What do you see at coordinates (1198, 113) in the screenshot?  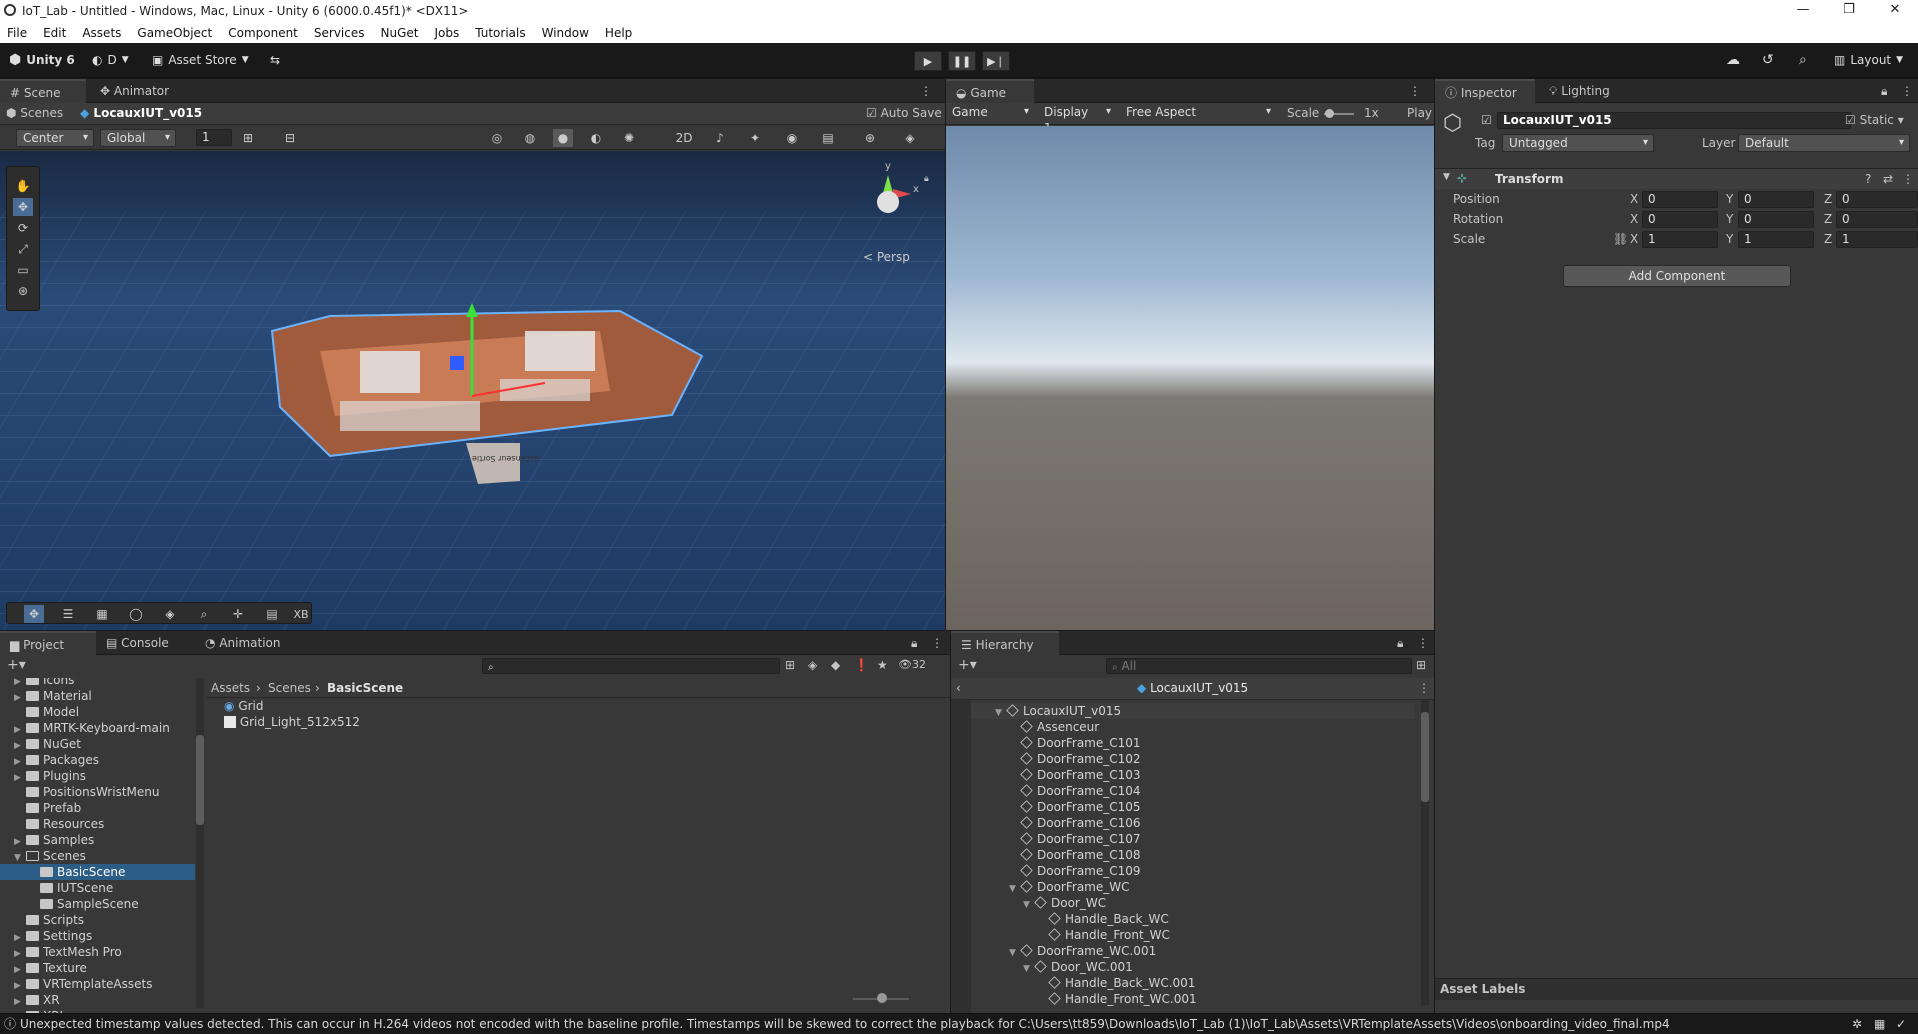 I see `aspect-dropdown: Free Aspect` at bounding box center [1198, 113].